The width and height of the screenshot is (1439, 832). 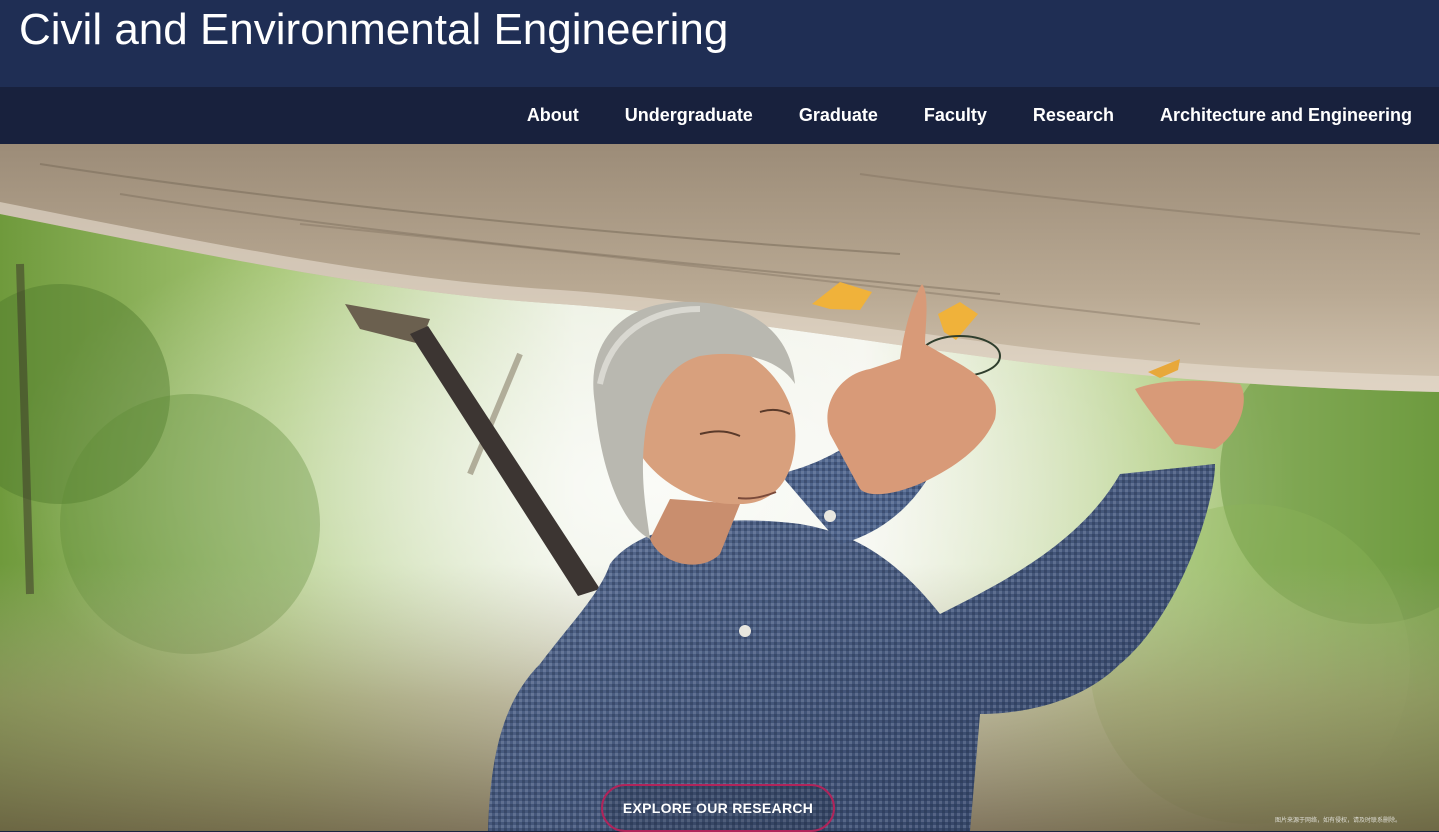 I want to click on site-header: Civil and Environmental Engineering, so click(x=719, y=43).